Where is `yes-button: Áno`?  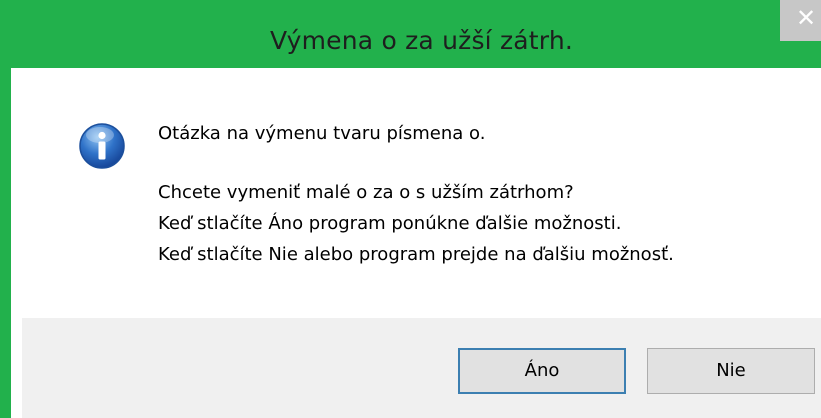
yes-button: Áno is located at coordinates (542, 371).